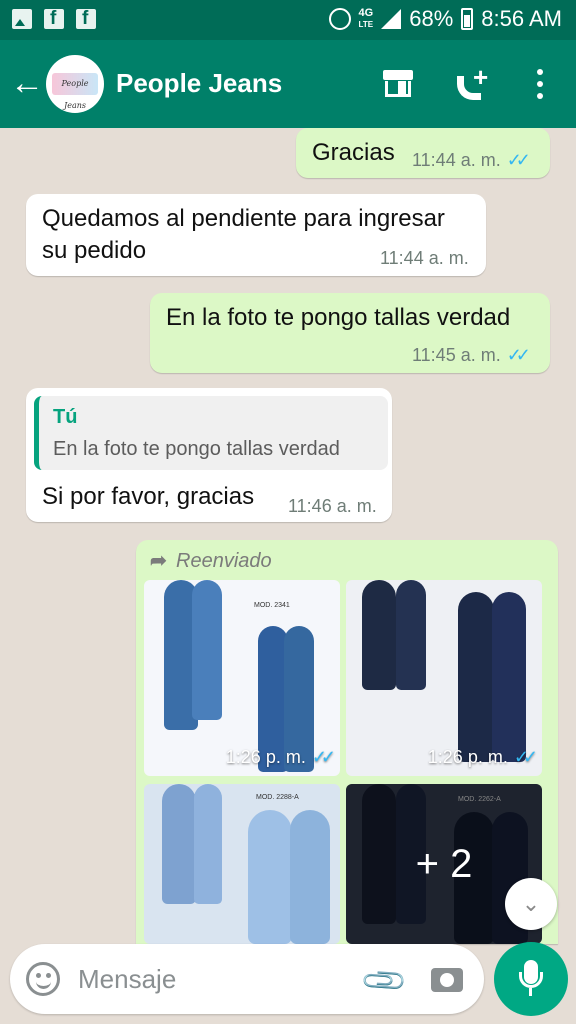  I want to click on catalog-store-icon, so click(398, 84).